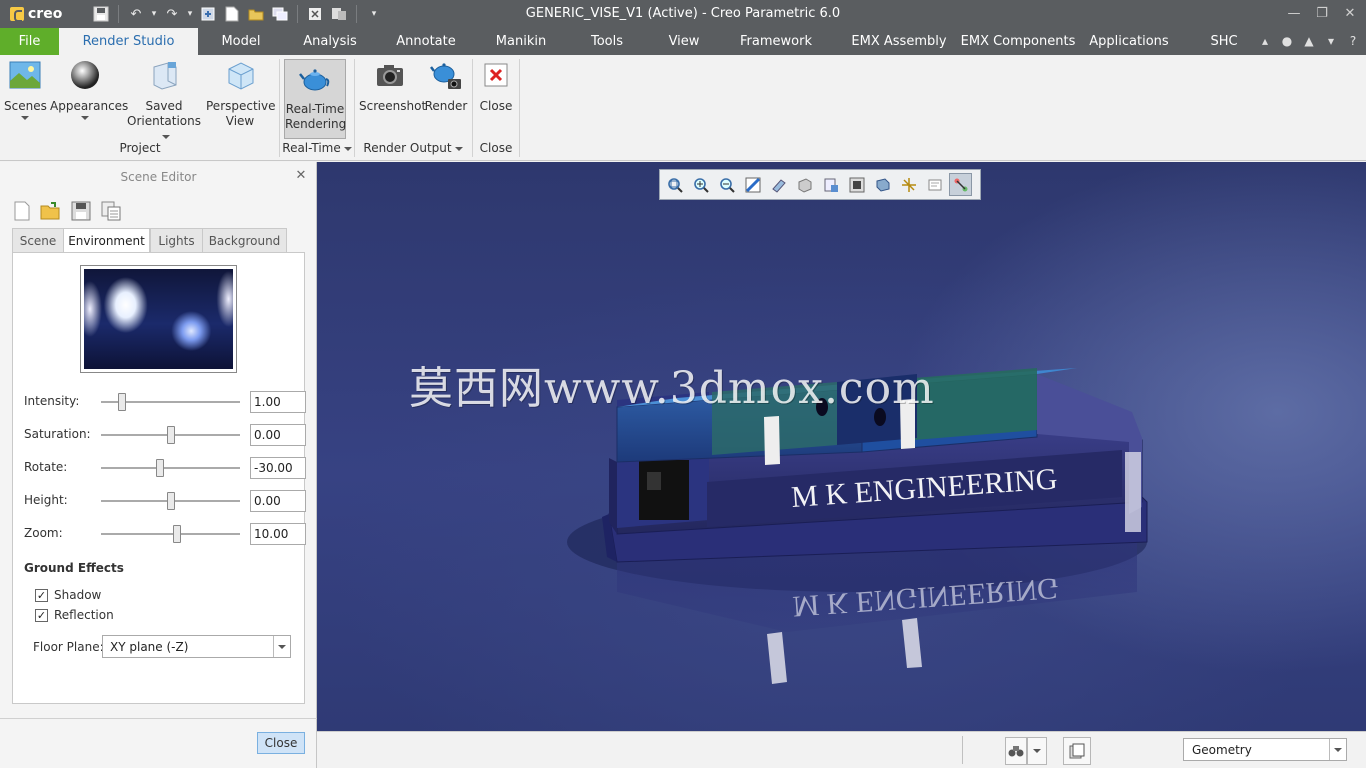 This screenshot has height=768, width=1366. What do you see at coordinates (339, 14) in the screenshot?
I see `switch-windows-icon` at bounding box center [339, 14].